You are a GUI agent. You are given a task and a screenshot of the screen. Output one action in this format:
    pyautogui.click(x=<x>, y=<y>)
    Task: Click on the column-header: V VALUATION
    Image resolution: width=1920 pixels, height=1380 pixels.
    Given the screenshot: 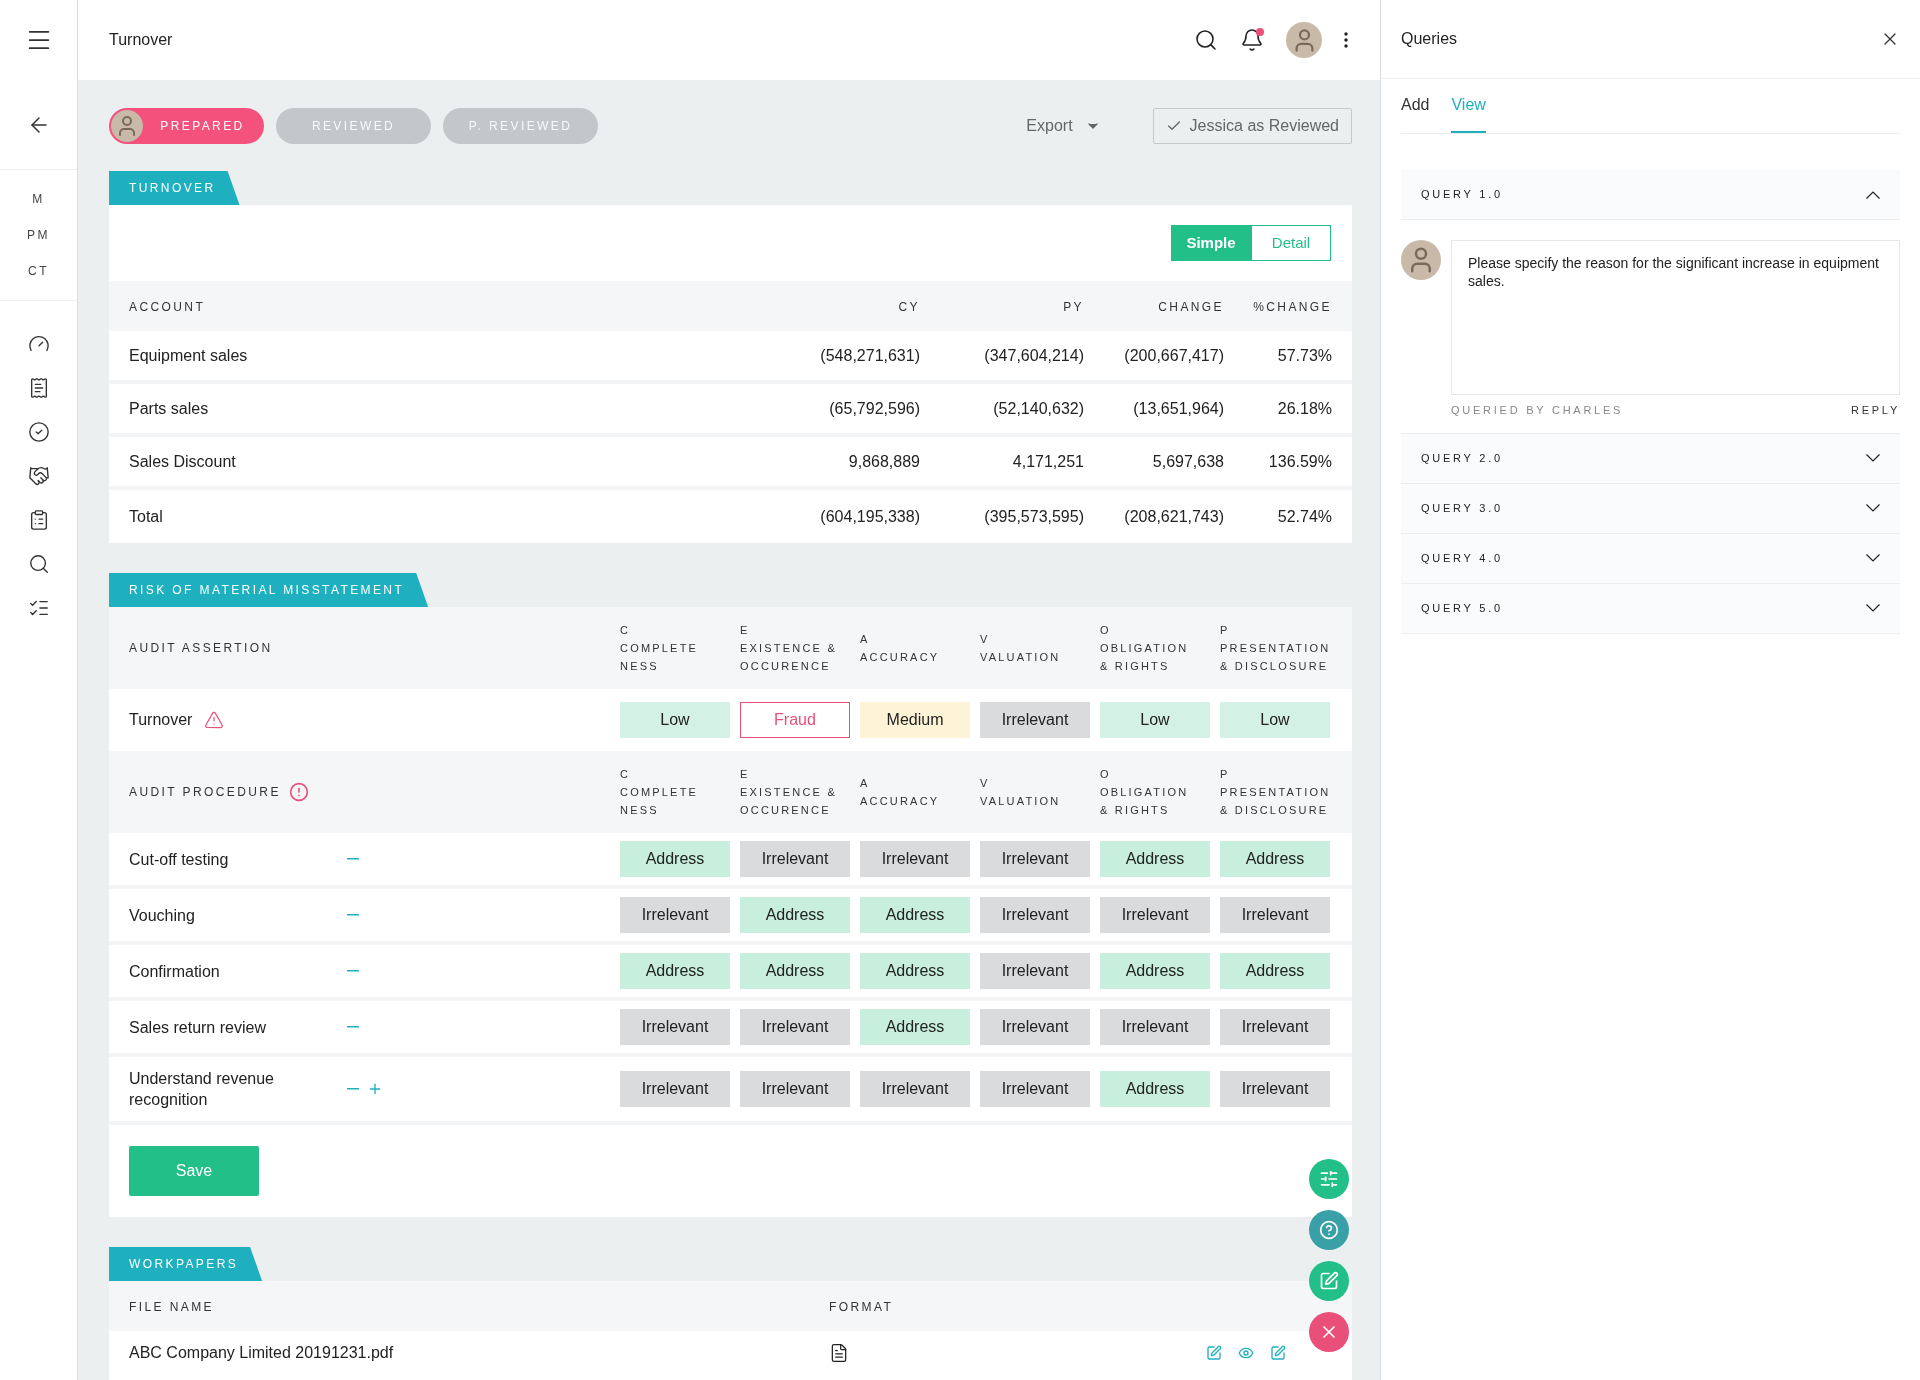 What is the action you would take?
    pyautogui.click(x=1021, y=648)
    